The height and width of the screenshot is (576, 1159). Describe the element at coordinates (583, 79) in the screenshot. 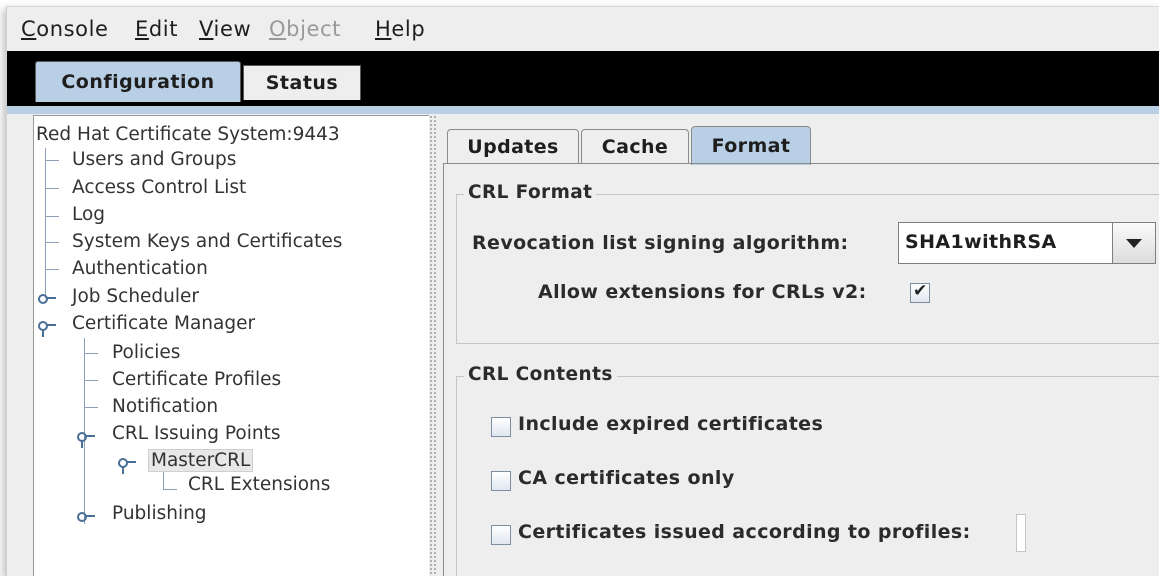

I see `main-tab-bar: Configuration Status` at that location.